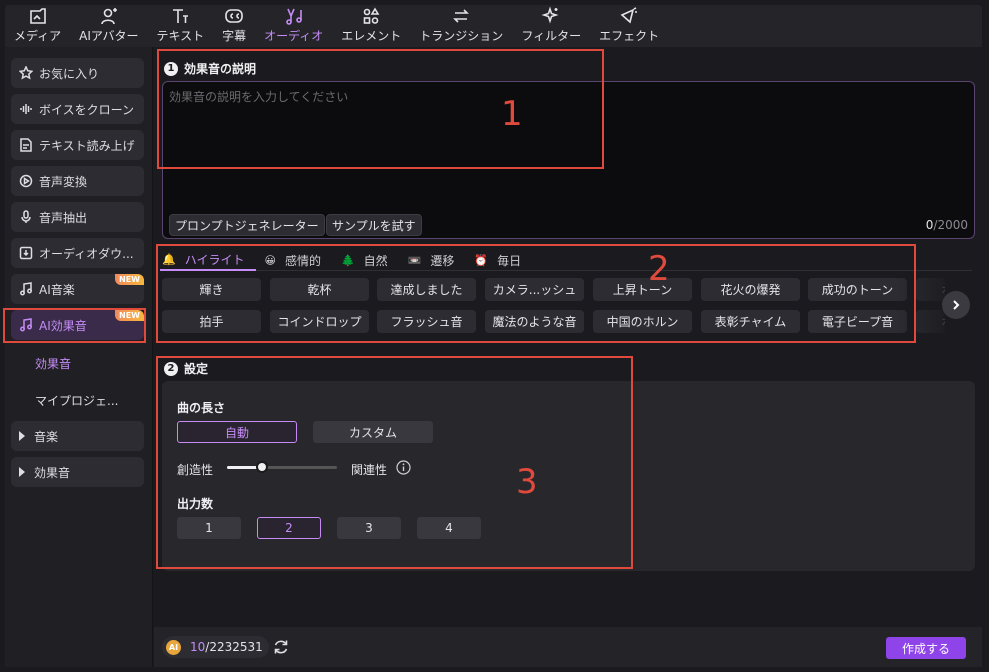 This screenshot has height=672, width=989. I want to click on tab-daily: ⏰ 毎日, so click(502, 260).